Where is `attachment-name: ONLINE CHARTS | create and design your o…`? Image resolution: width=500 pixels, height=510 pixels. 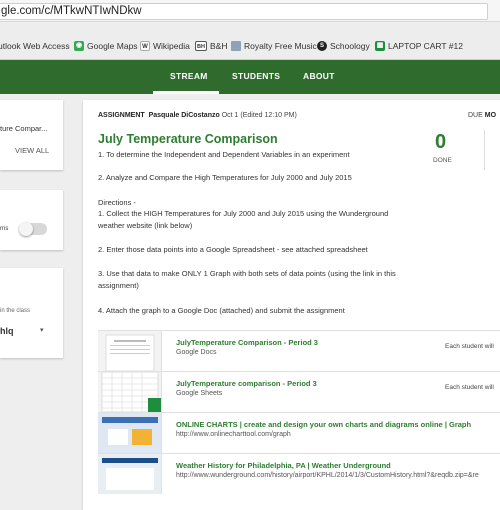
attachment-name: ONLINE CHARTS | create and design your o… is located at coordinates (323, 424).